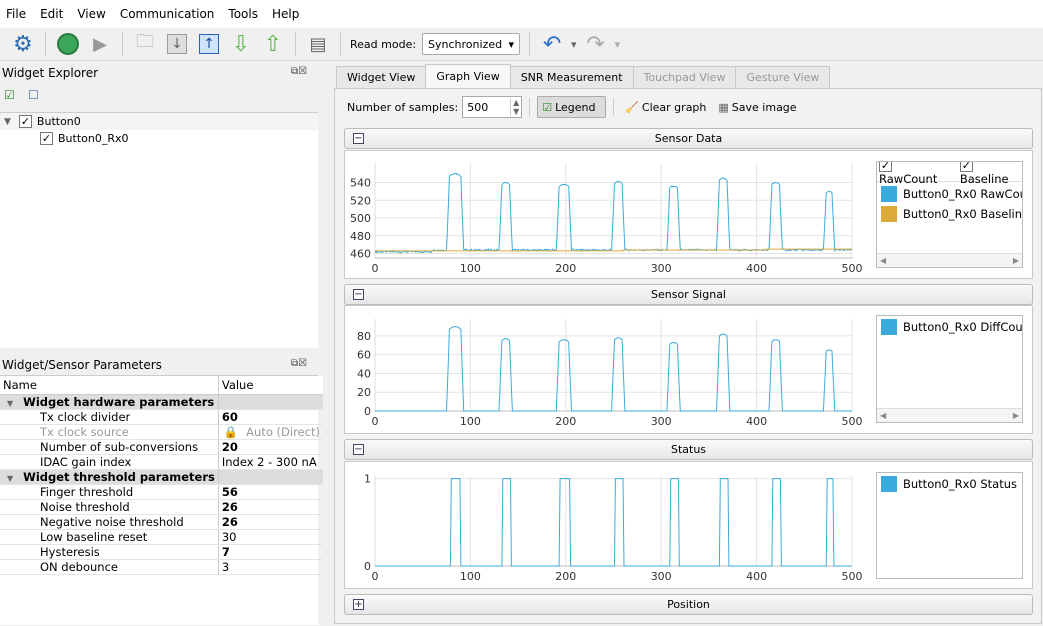  What do you see at coordinates (688, 138) in the screenshot?
I see `section-sensor-data: − Sensor Data` at bounding box center [688, 138].